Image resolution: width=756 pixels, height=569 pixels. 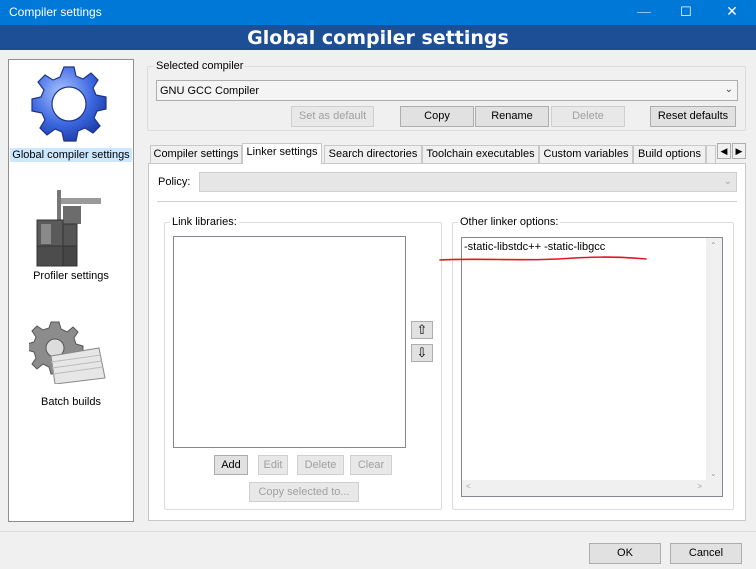 I want to click on compiler-select-value: GNU GCC Compiler, so click(x=210, y=91).